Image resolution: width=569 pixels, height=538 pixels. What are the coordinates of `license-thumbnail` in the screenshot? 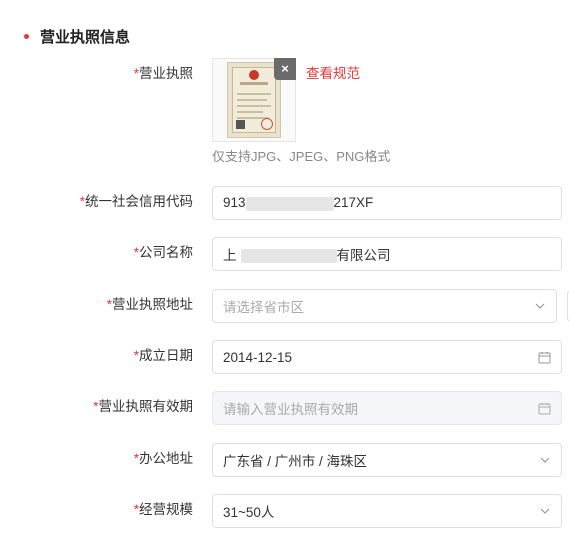 It's located at (254, 100).